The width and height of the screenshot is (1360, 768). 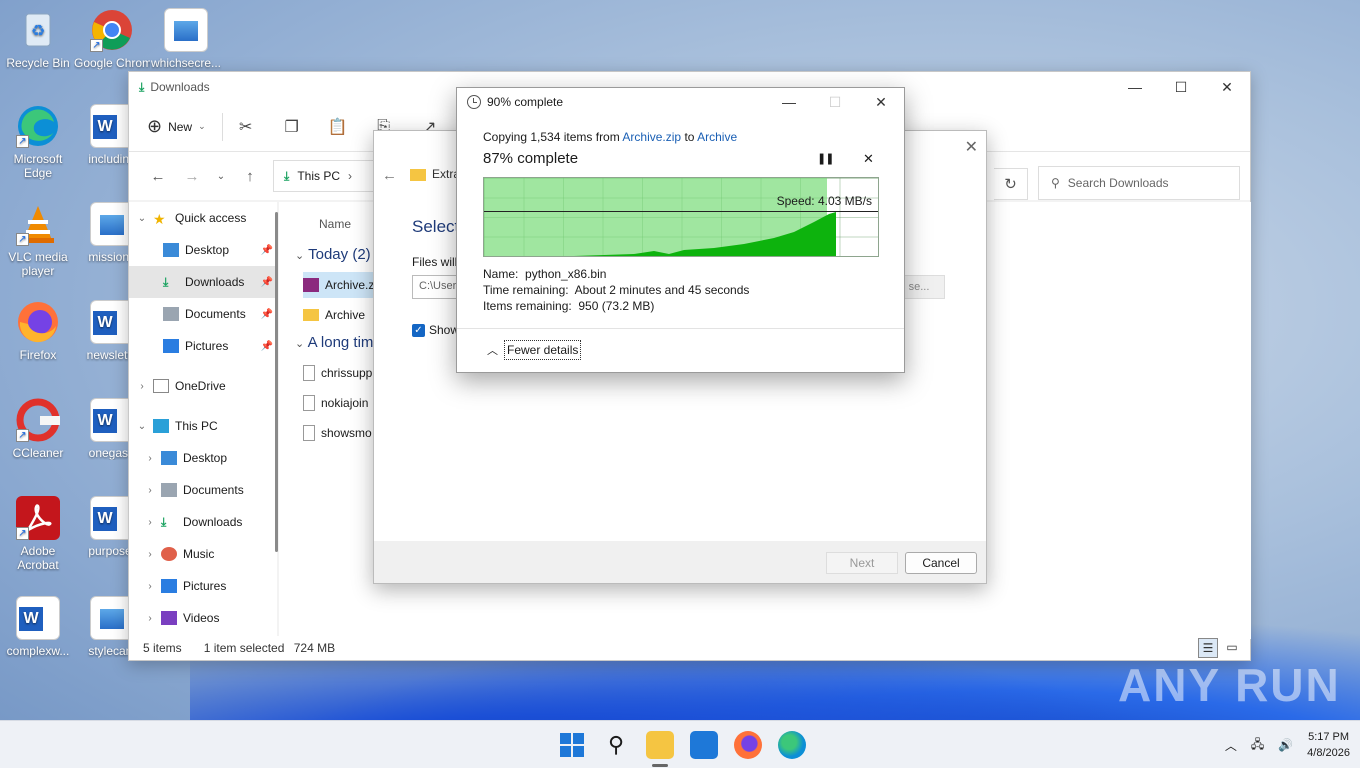 What do you see at coordinates (112, 39) in the screenshot?
I see `desktop-icon-chrome: ↗ Google Chrome` at bounding box center [112, 39].